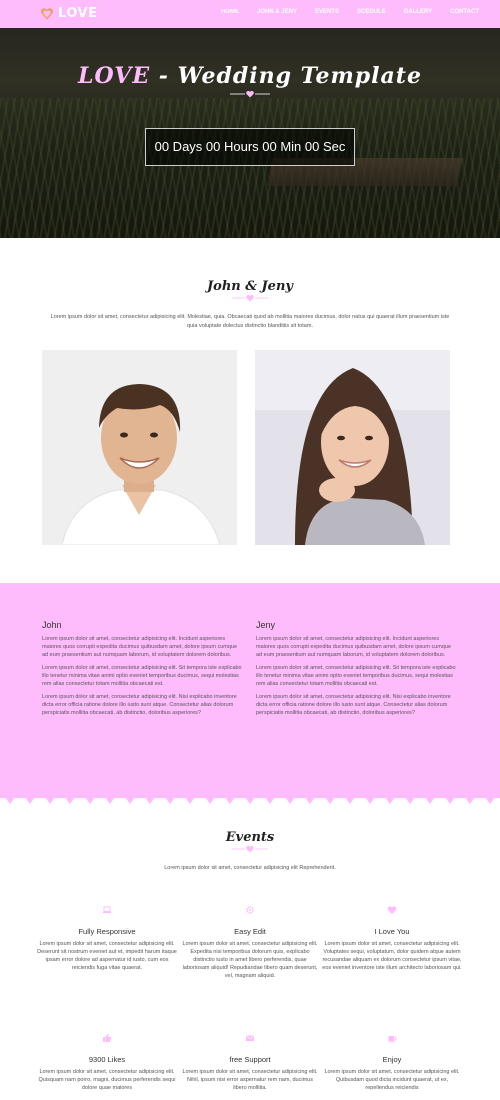 The width and height of the screenshot is (500, 1100). What do you see at coordinates (107, 931) in the screenshot?
I see `feature-title: Fully Responsive` at bounding box center [107, 931].